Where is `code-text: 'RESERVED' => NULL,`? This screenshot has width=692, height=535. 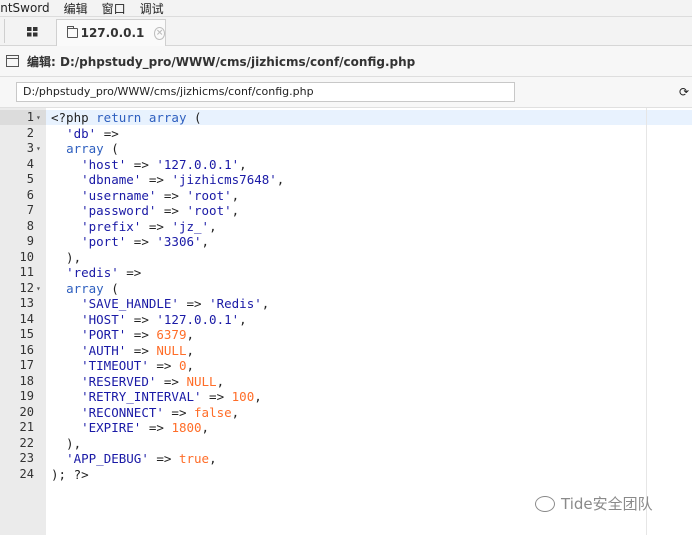 code-text: 'RESERVED' => NULL, is located at coordinates (153, 381).